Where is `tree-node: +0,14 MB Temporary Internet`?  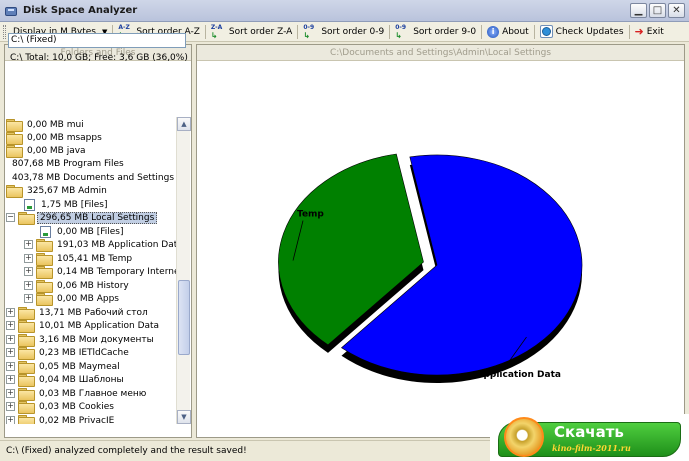 tree-node: +0,14 MB Temporary Internet is located at coordinates (100, 272).